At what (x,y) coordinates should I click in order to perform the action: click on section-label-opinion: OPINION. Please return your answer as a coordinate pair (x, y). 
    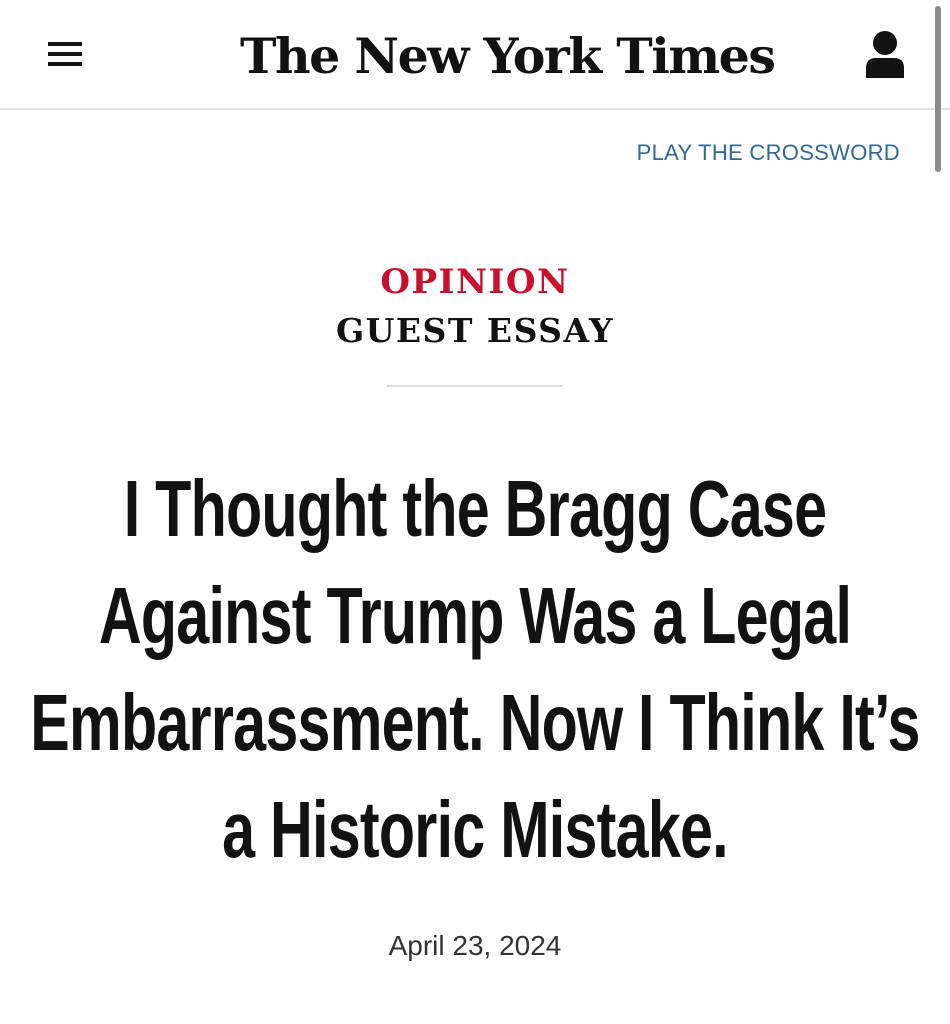
    Looking at the image, I should click on (475, 282).